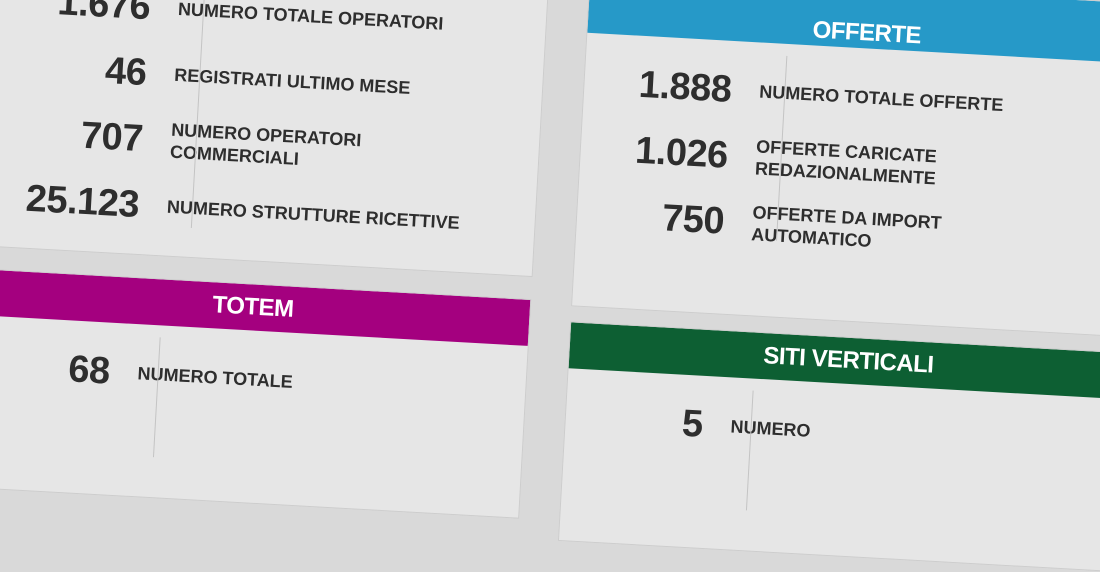  I want to click on stat-label: NUMERO, so click(771, 428).